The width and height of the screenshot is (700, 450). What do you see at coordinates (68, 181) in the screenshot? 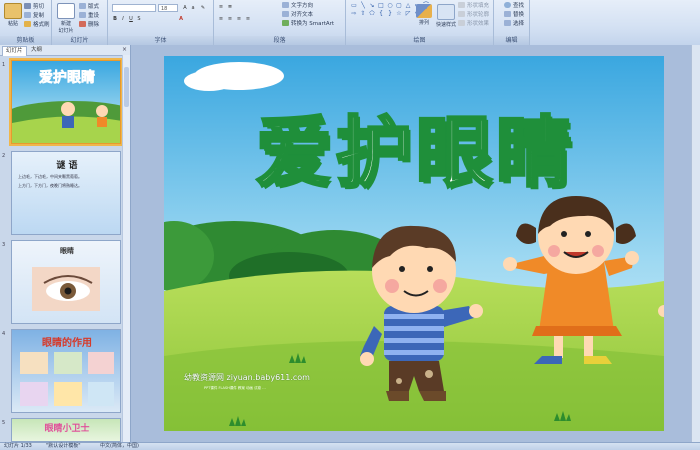
I see `thumbnail-2-body: 上边毛，下边毛，中间夹颗黑葡萄。 上方门，下方门，夜晚门将熟睡达。` at bounding box center [68, 181].